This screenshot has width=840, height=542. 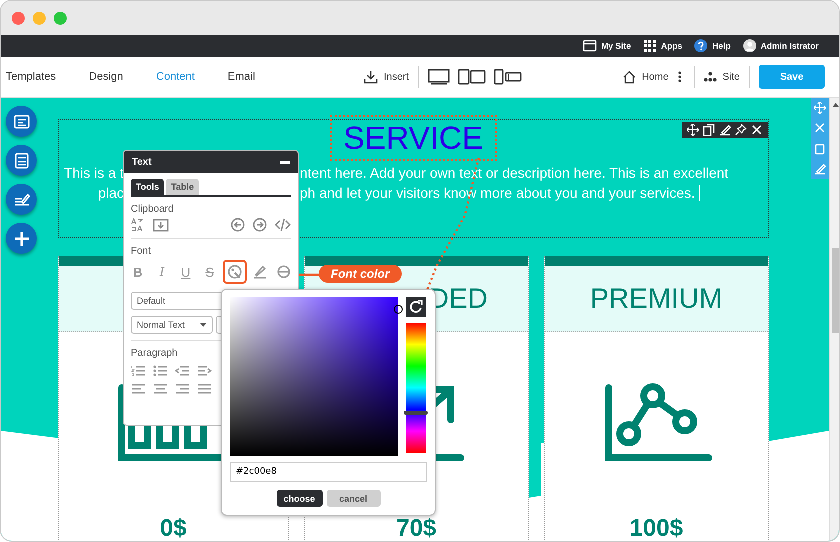 What do you see at coordinates (439, 77) in the screenshot?
I see `desktop-icon` at bounding box center [439, 77].